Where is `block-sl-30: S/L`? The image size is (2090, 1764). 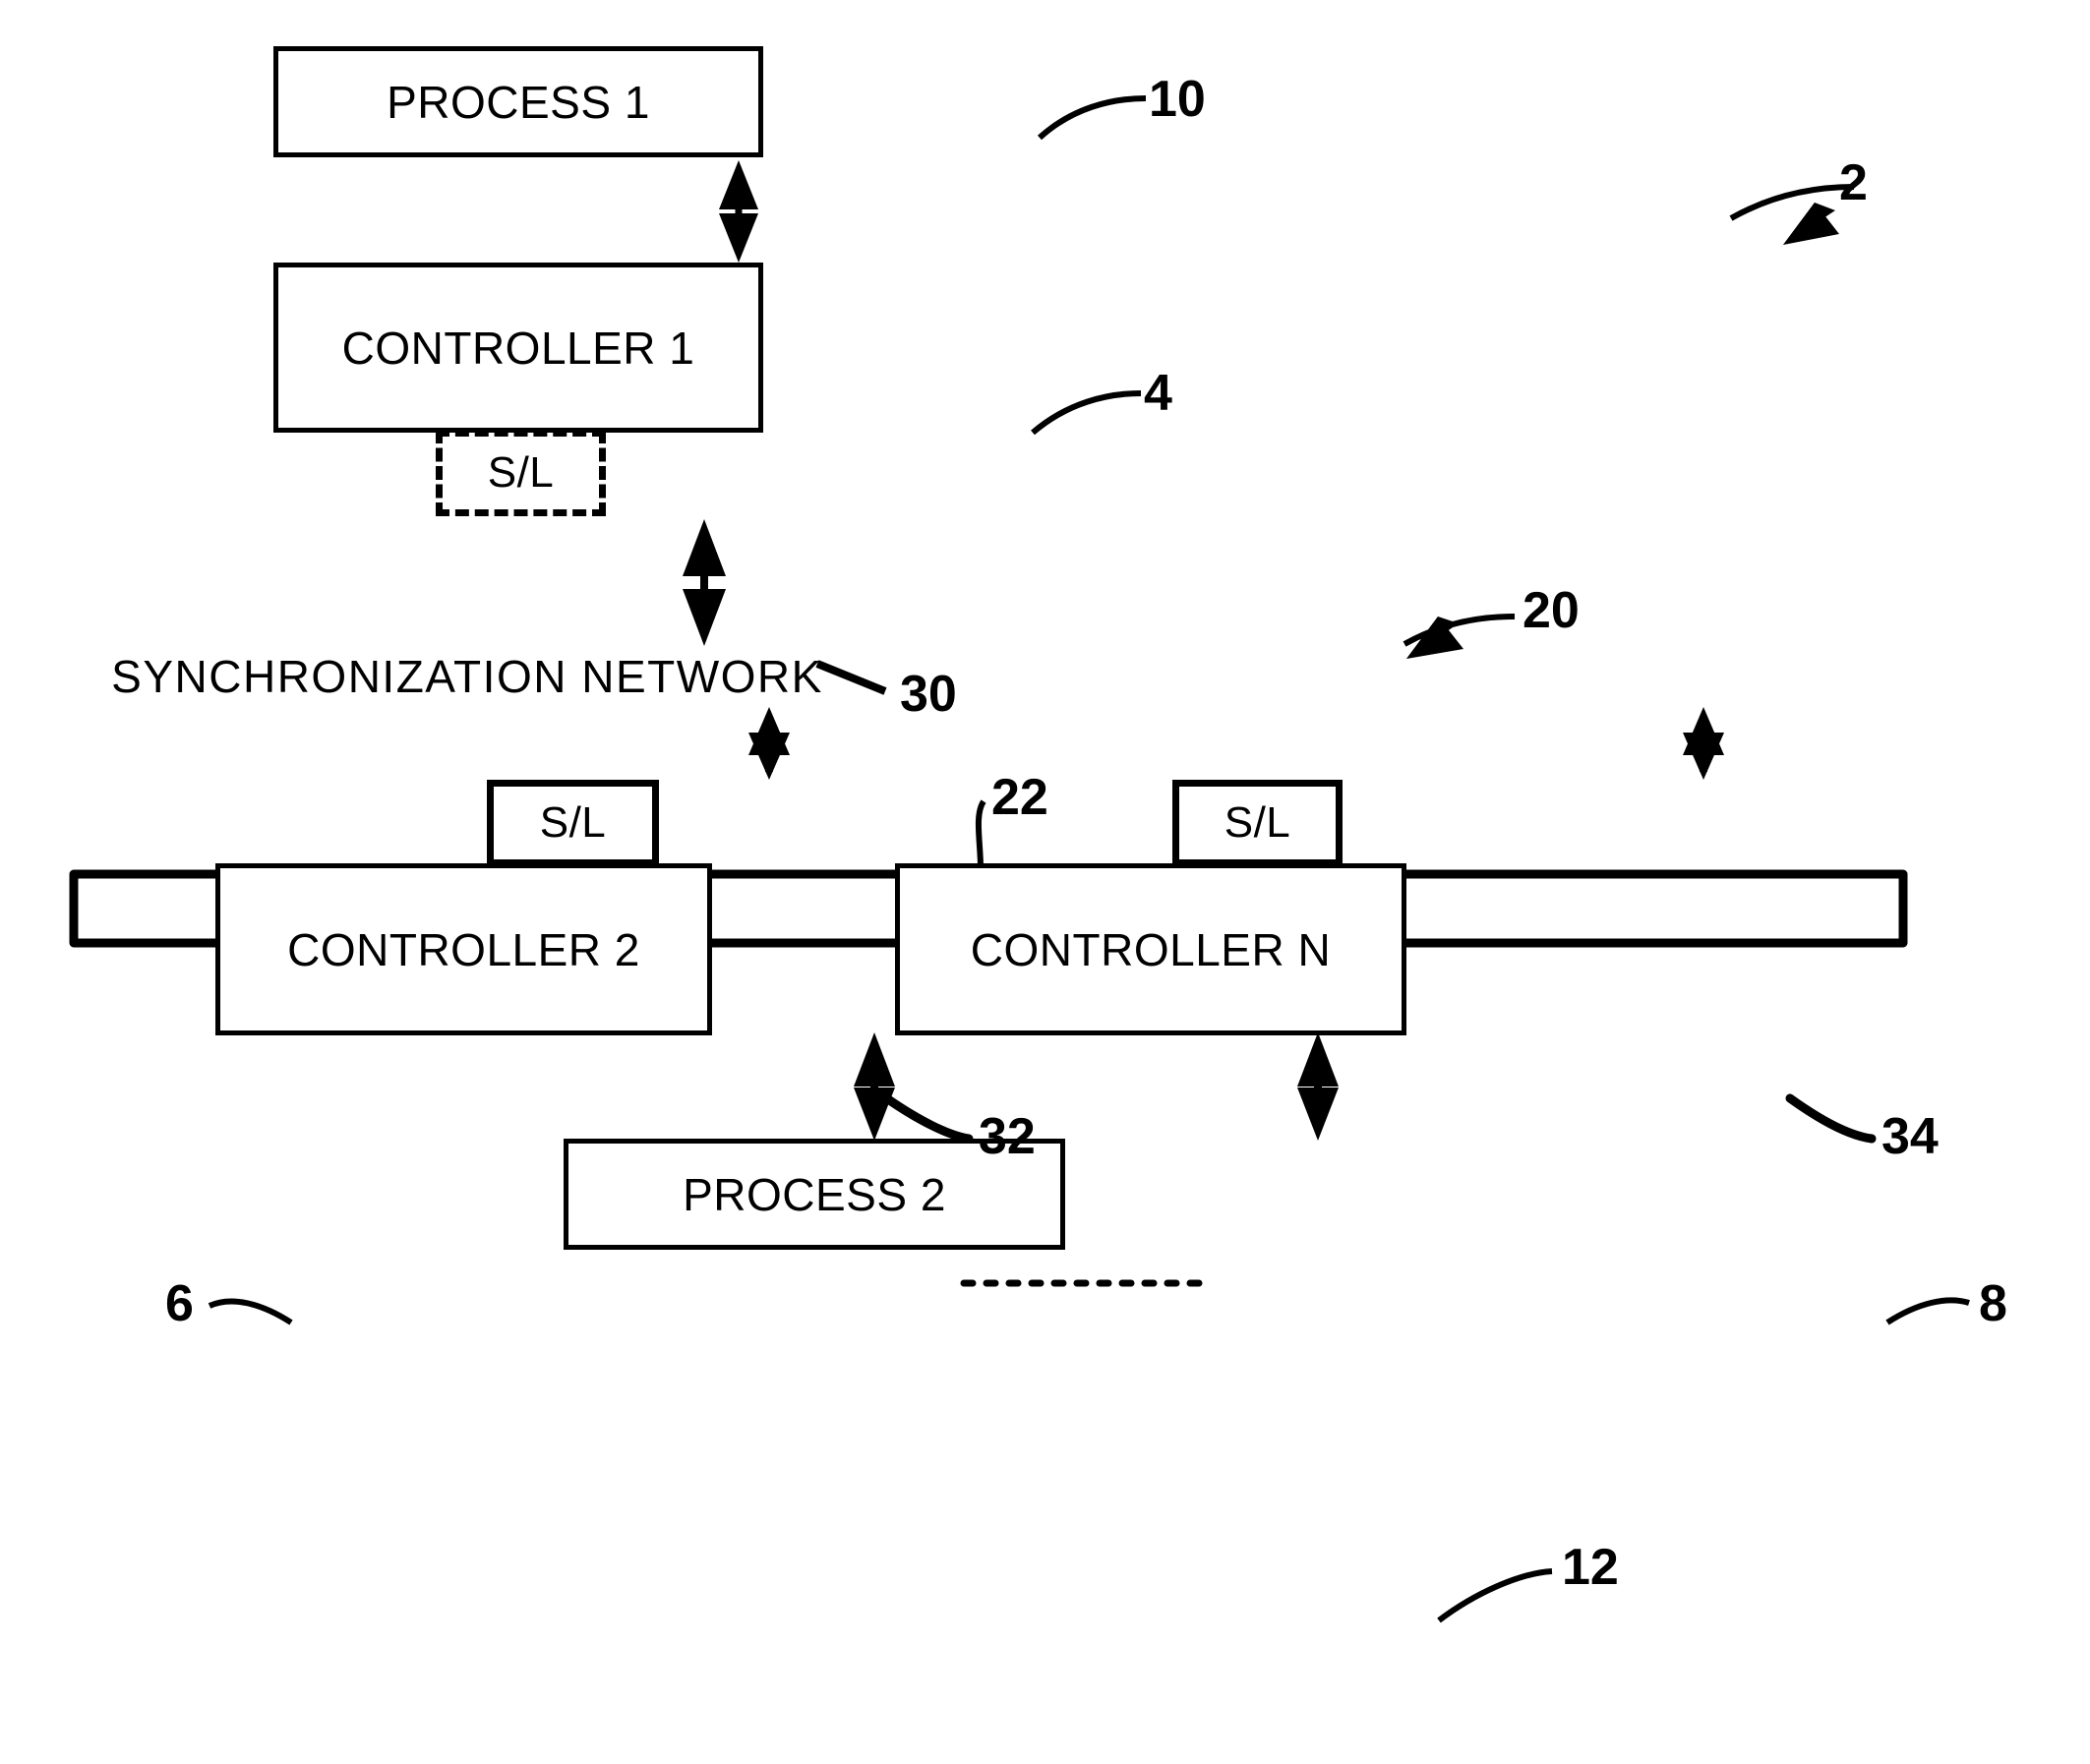 block-sl-30: S/L is located at coordinates (521, 473).